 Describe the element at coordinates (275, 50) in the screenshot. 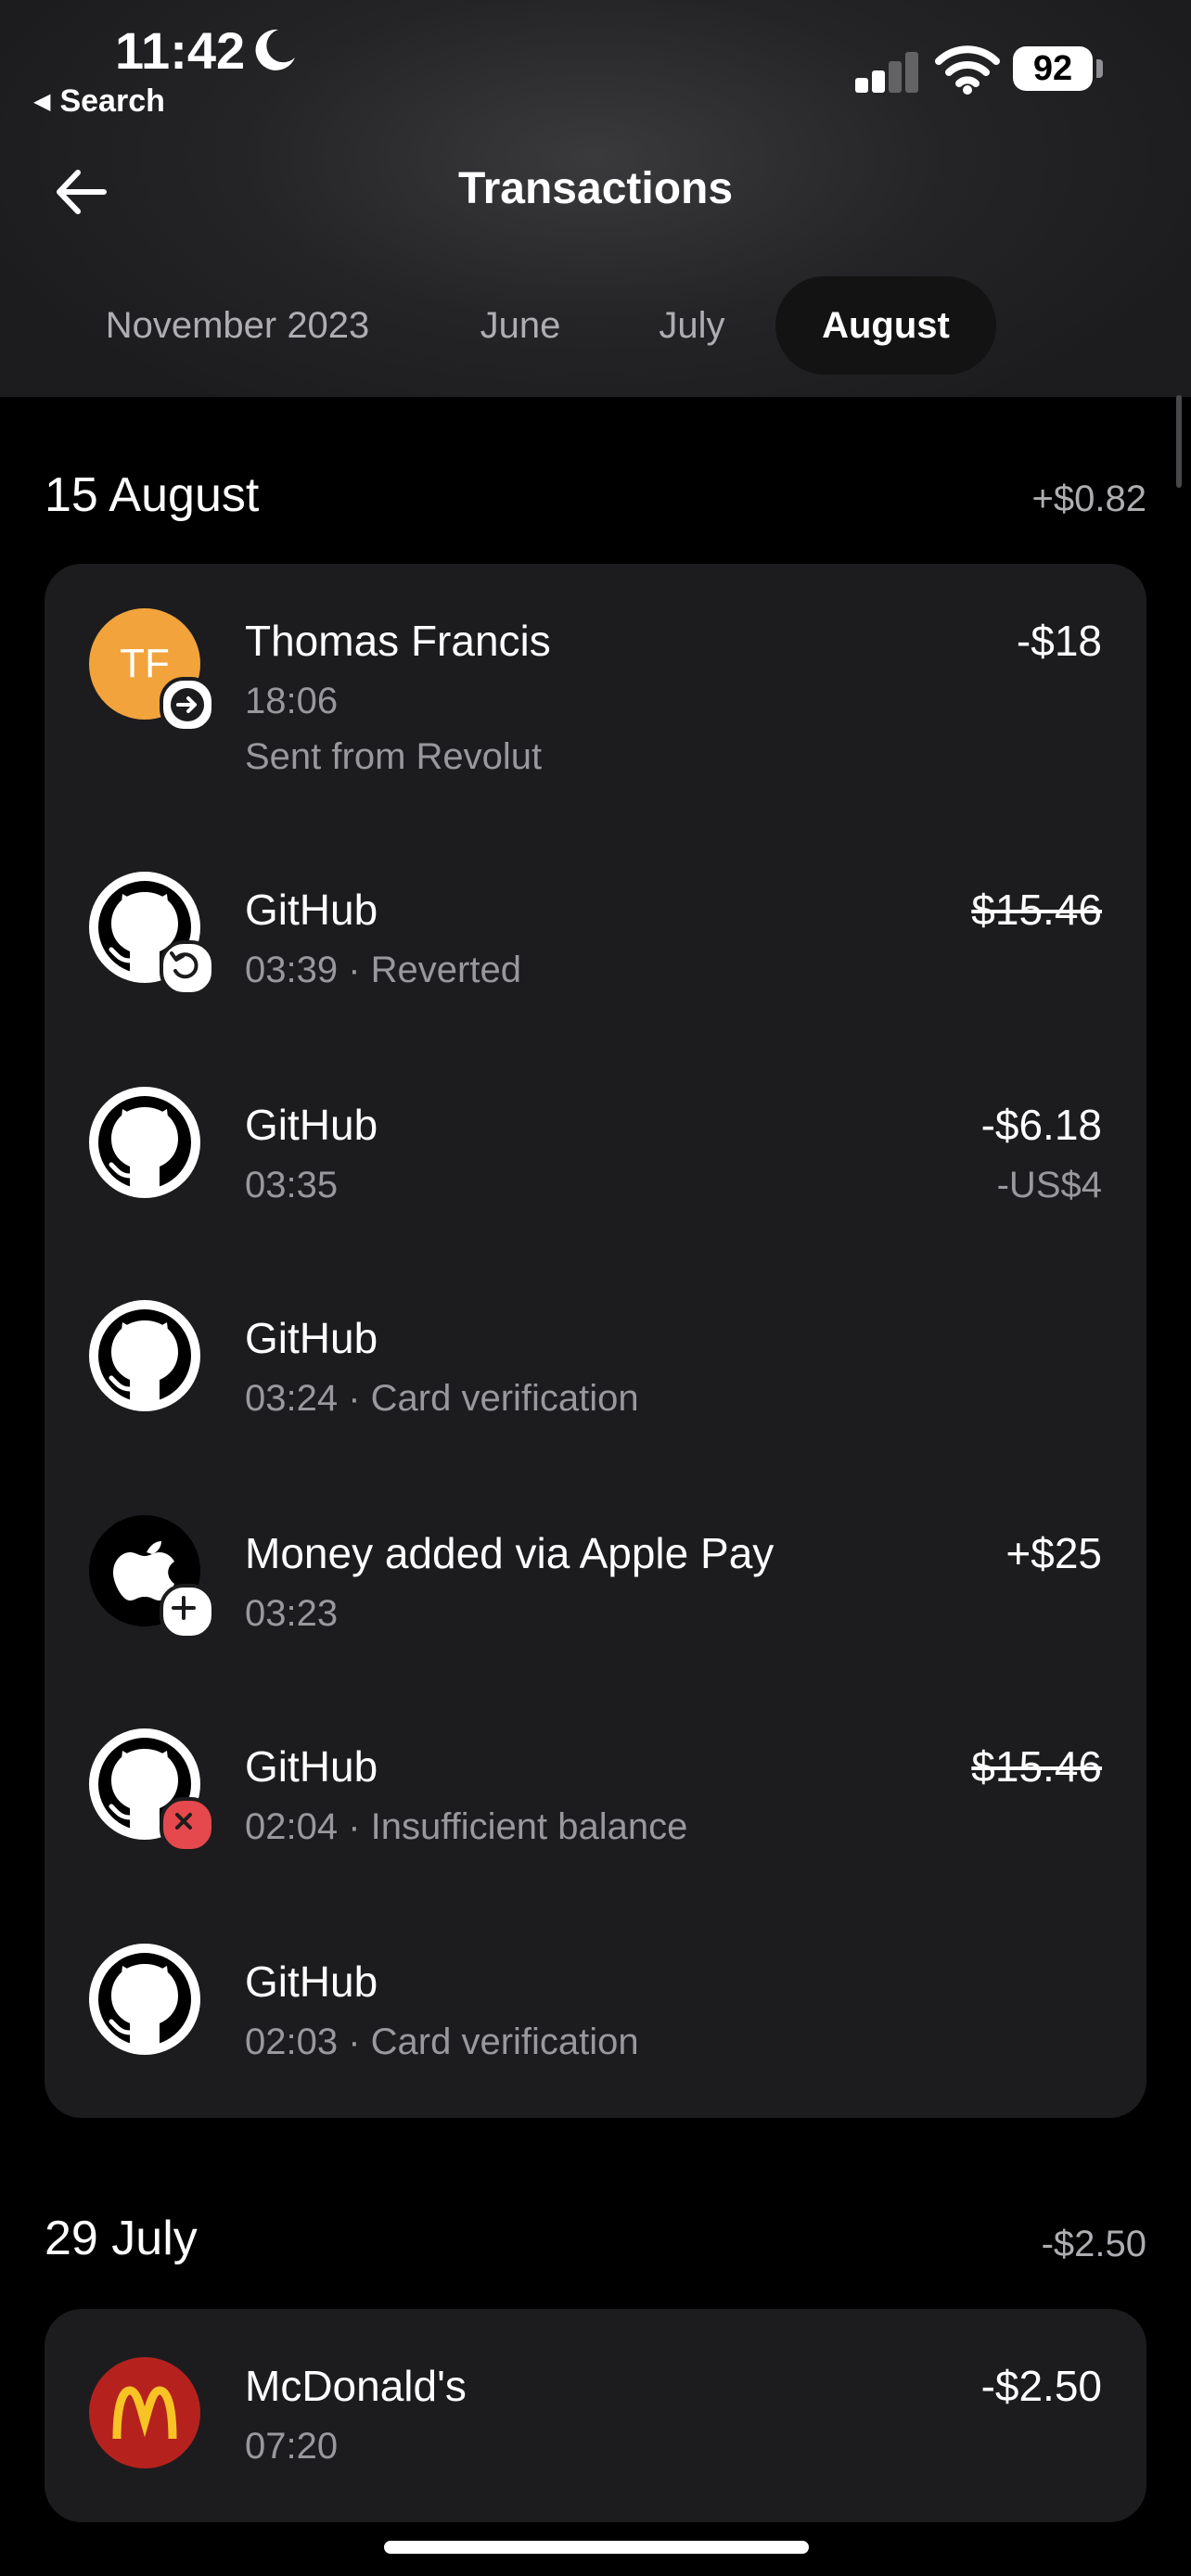

I see `moon-icon` at that location.